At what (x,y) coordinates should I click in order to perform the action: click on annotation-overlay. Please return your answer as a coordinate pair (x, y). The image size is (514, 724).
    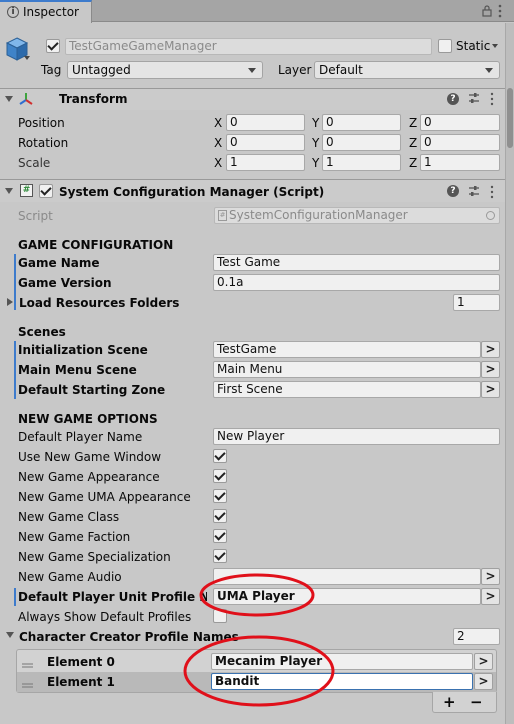
    Looking at the image, I should click on (259, 640).